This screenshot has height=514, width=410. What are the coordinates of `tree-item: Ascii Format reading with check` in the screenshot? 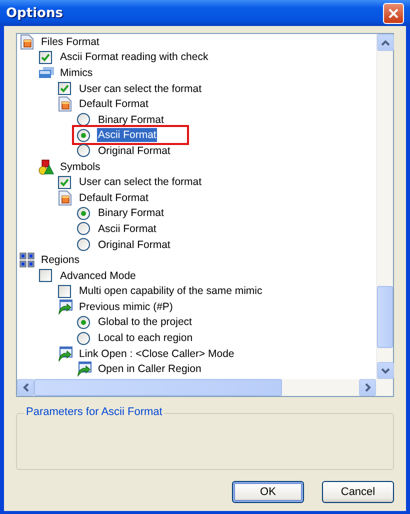 It's located at (134, 57).